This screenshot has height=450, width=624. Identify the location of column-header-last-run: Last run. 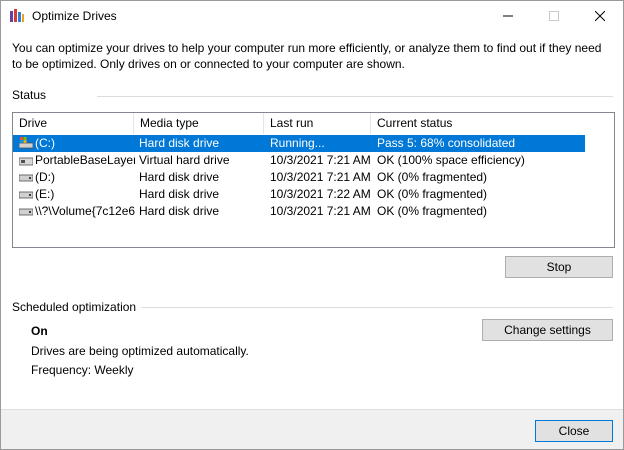
(317, 123).